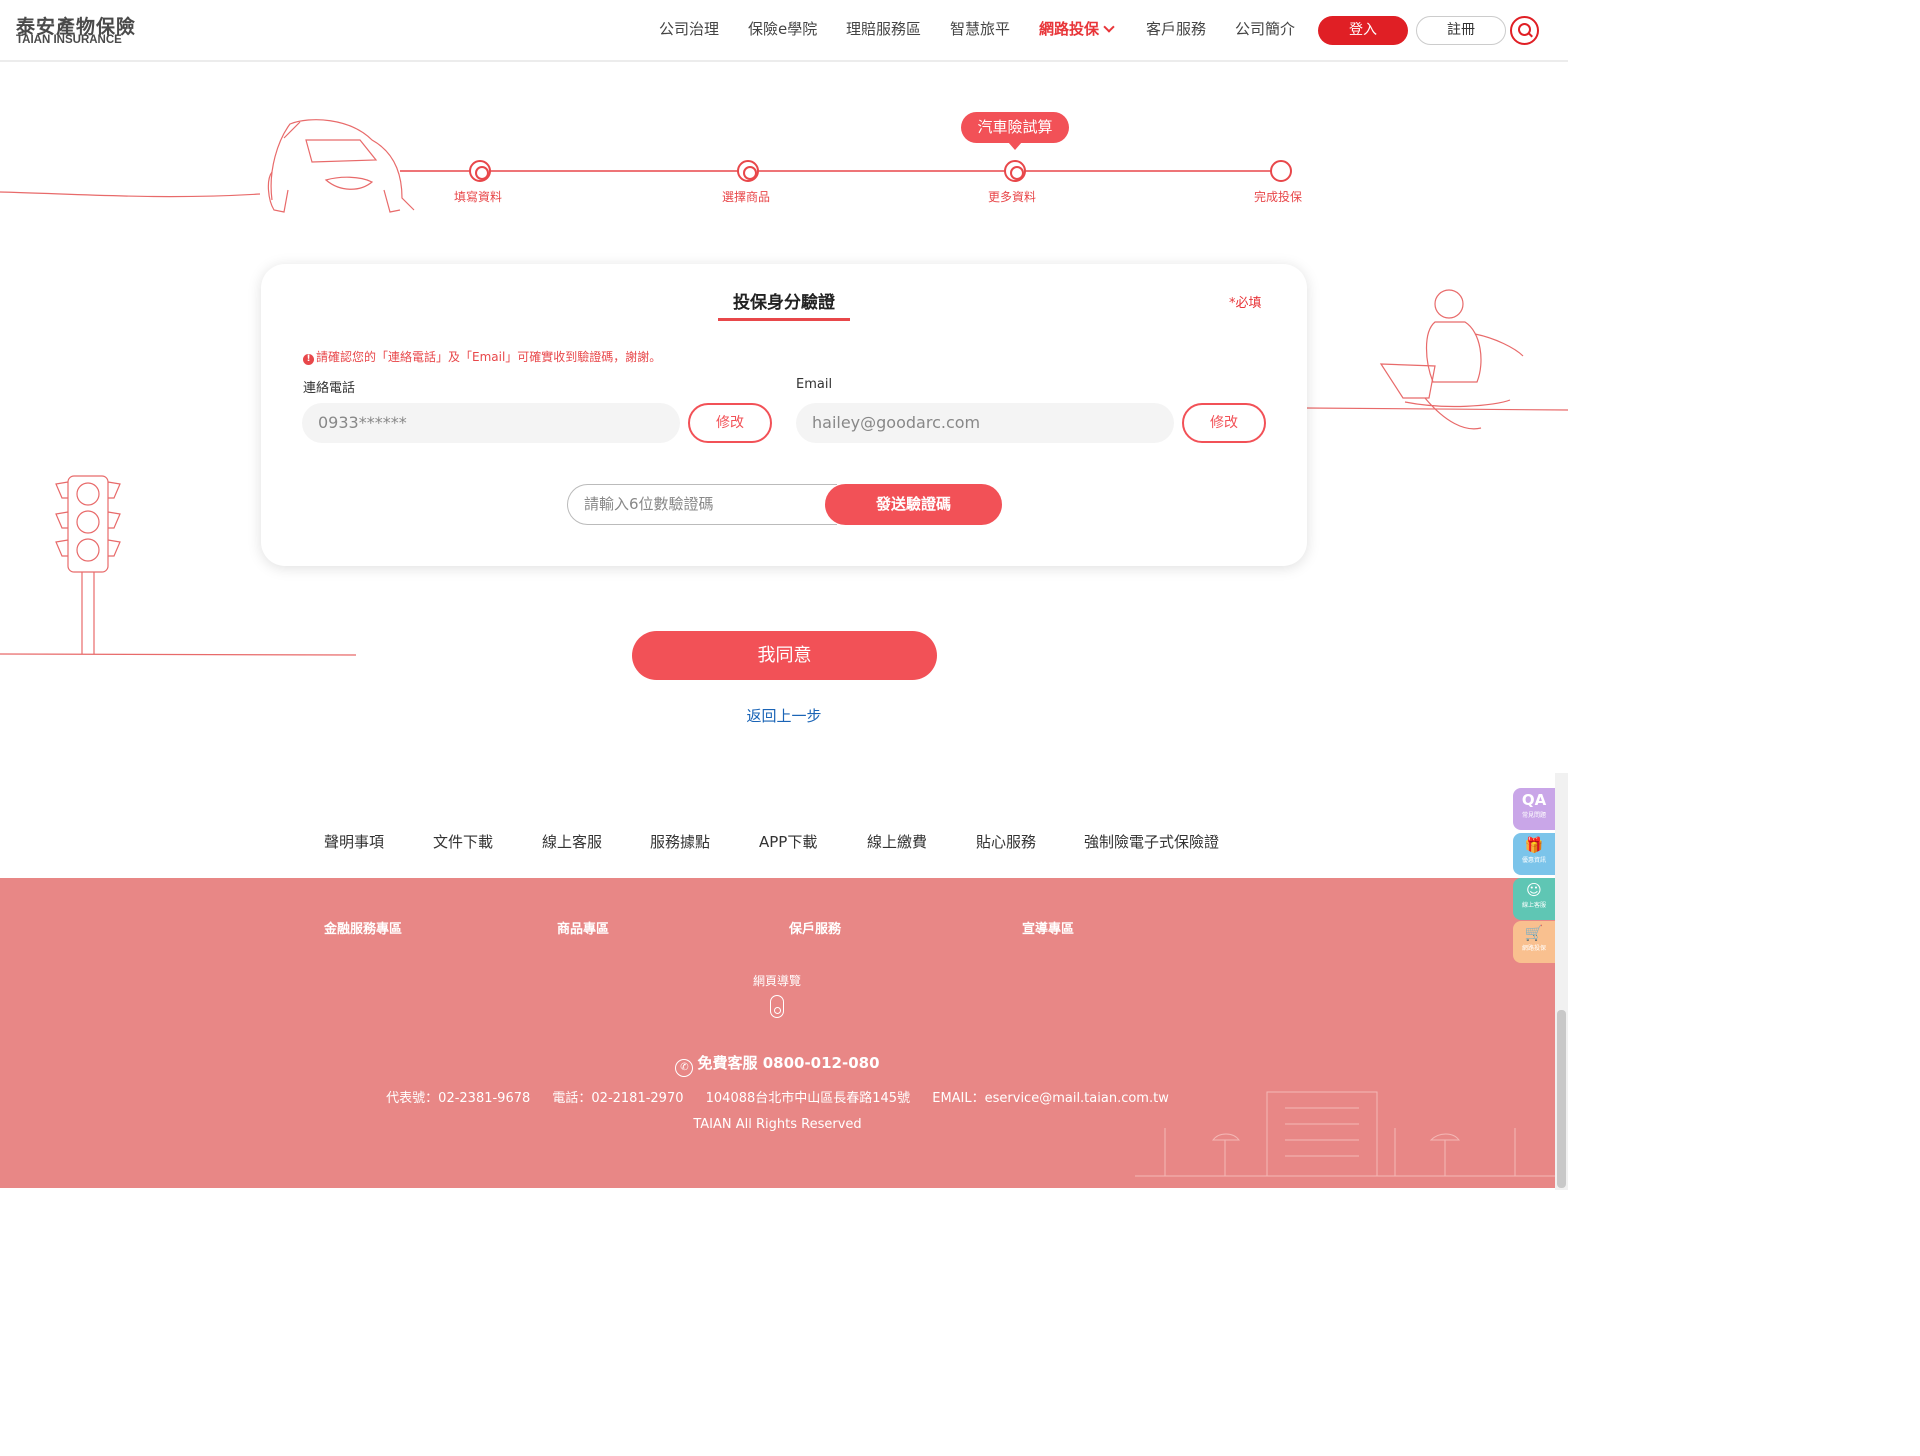 This screenshot has width=1920, height=1456. I want to click on edit-phone-button: 修改, so click(730, 423).